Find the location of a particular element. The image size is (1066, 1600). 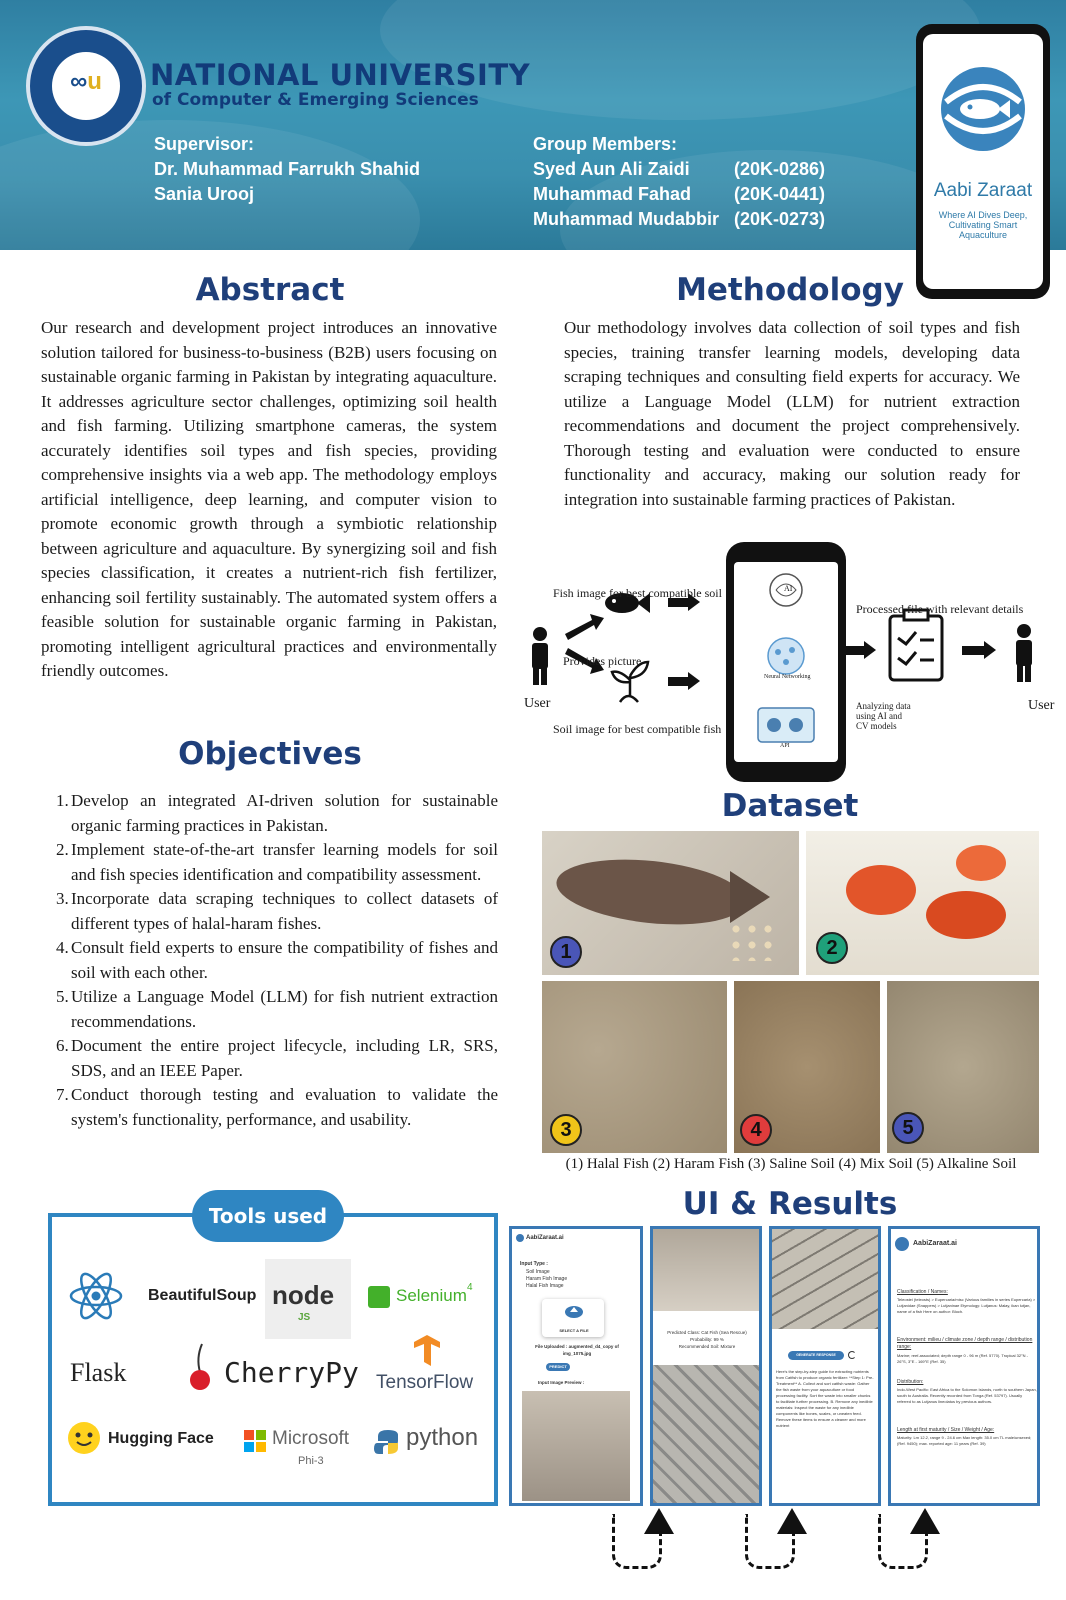

diagram-soil-label: Soil image for best compatible fish is located at coordinates (637, 729).